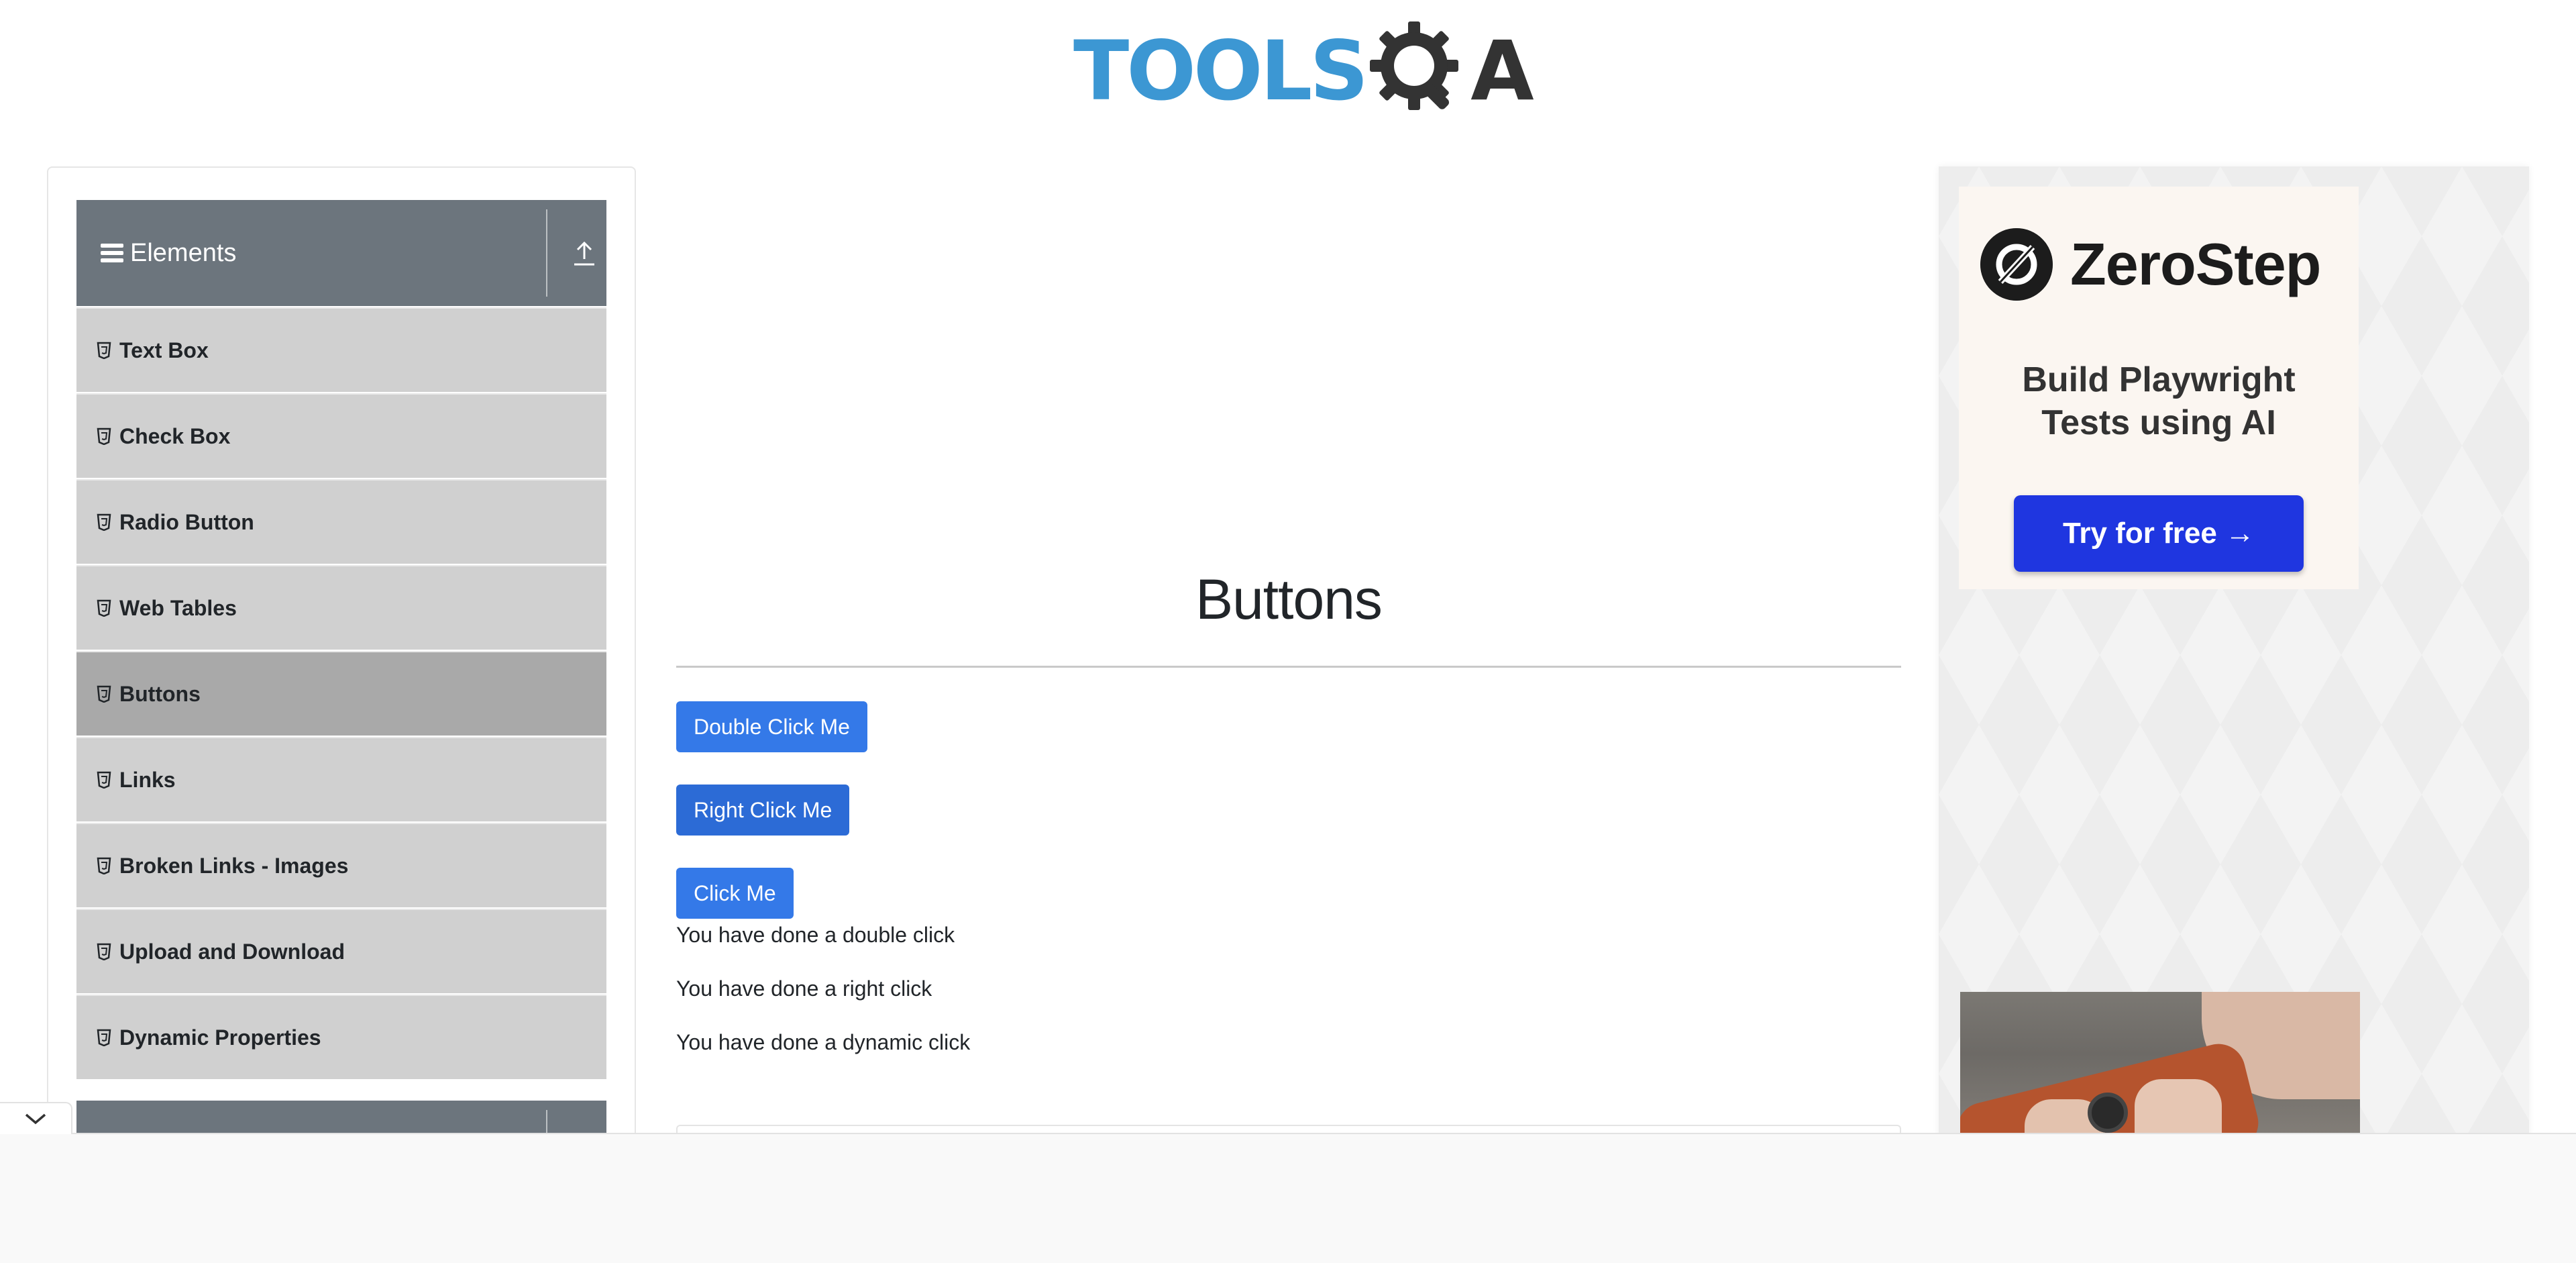 This screenshot has width=2576, height=1263. Describe the element at coordinates (232, 952) in the screenshot. I see `sidebar-item-label: Upload and Download` at that location.